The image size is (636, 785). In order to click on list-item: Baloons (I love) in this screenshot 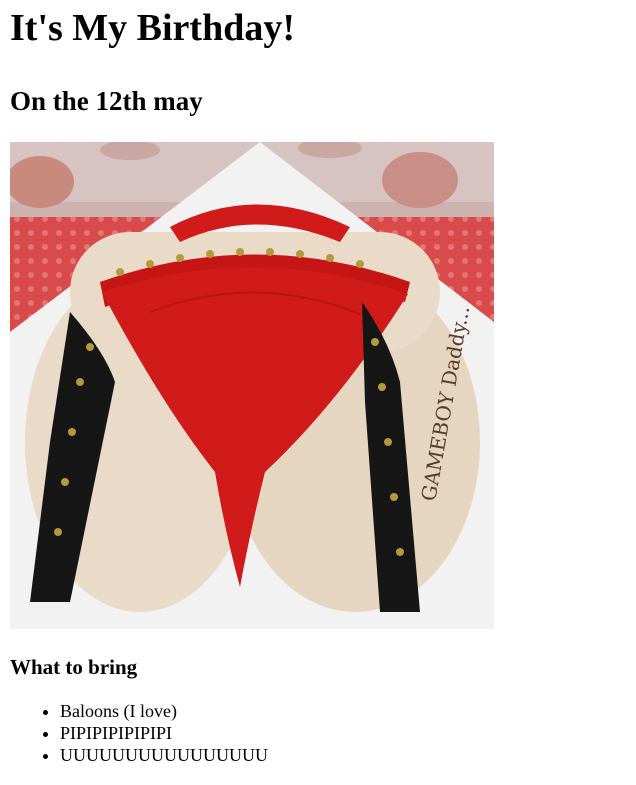, I will do `click(343, 711)`.